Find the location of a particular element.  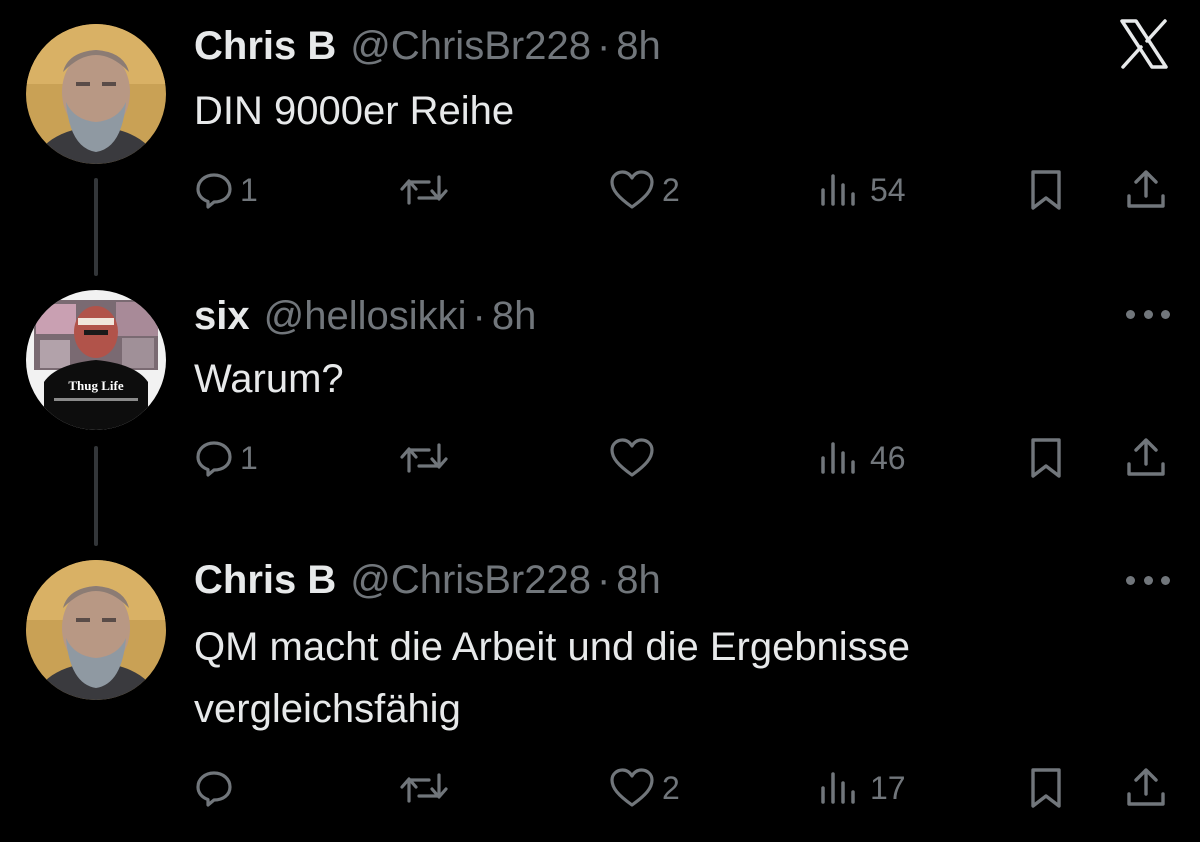

author-handle: @hellosikki is located at coordinates (365, 316).